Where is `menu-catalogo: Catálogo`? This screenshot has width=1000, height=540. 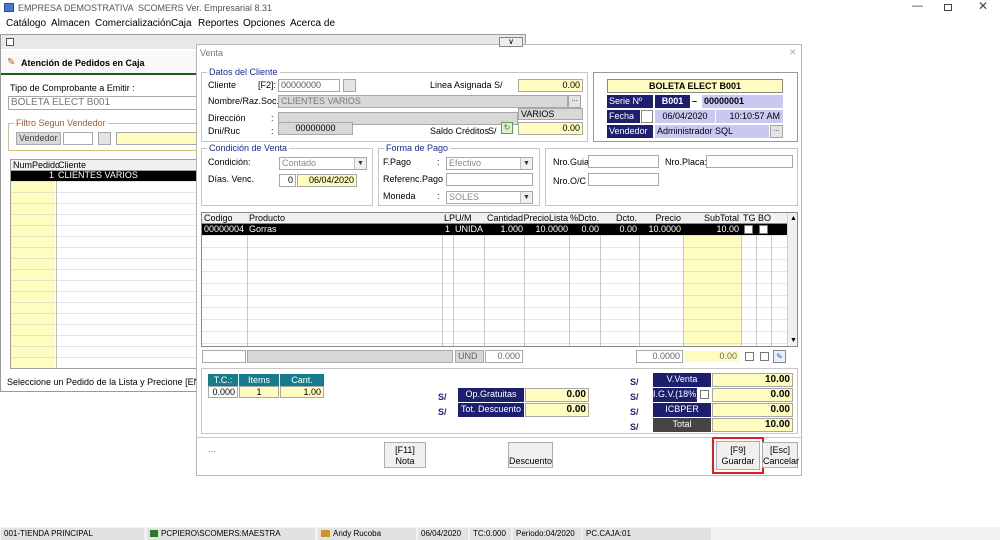 menu-catalogo: Catálogo is located at coordinates (26, 23).